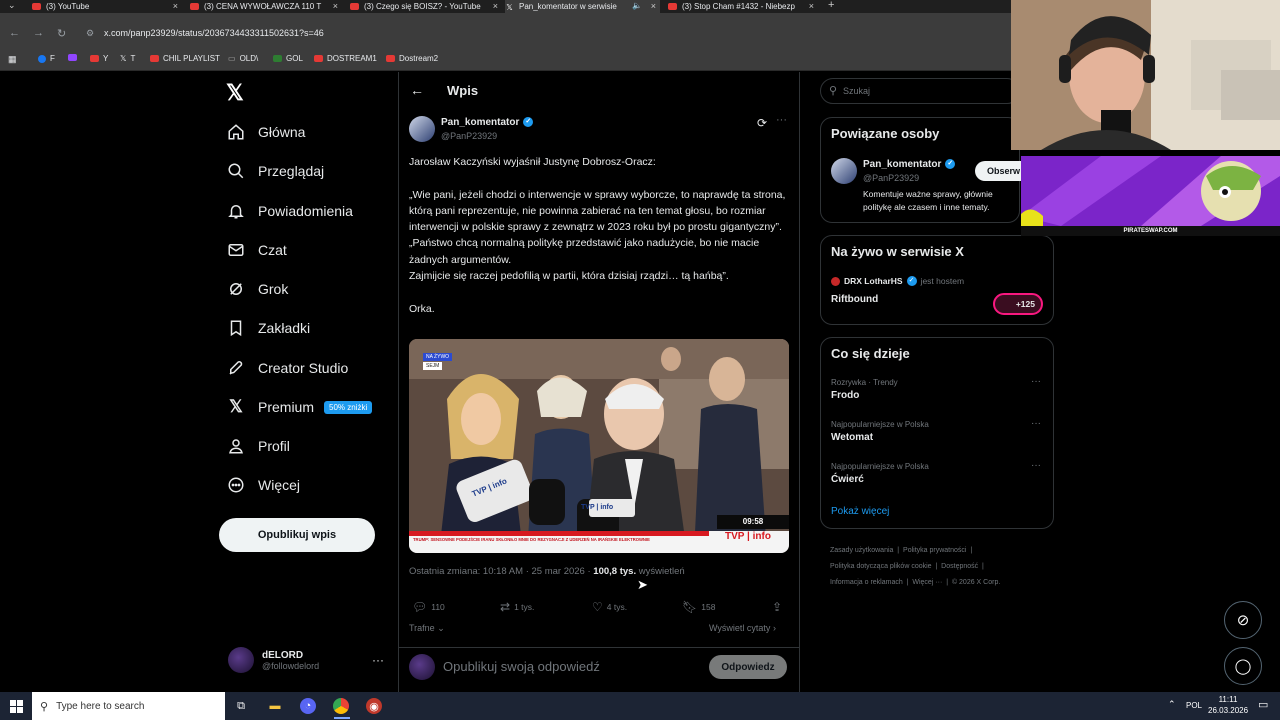 The image size is (1280, 720). I want to click on more-icon: ···, so click(378, 660).